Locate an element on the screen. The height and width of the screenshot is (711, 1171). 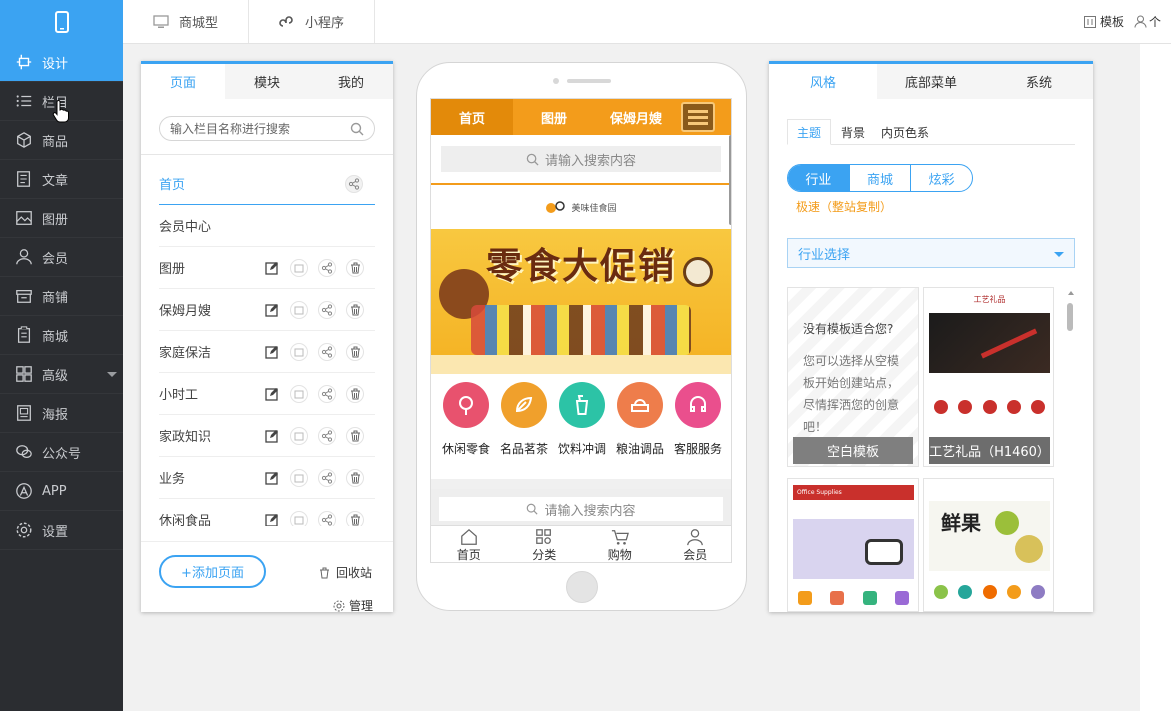
tab-mall-type: 商城型 is located at coordinates (186, 21).